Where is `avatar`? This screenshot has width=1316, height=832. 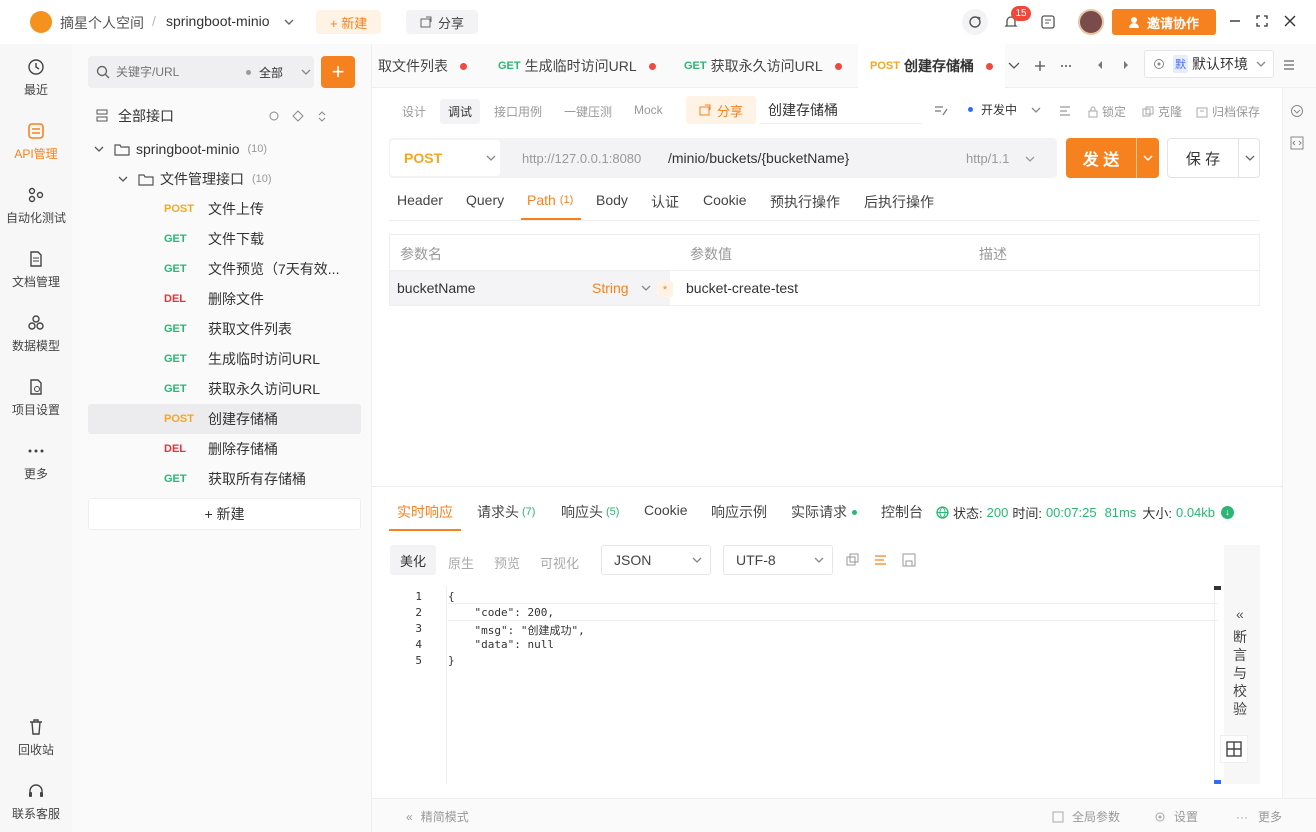
avatar is located at coordinates (1091, 22).